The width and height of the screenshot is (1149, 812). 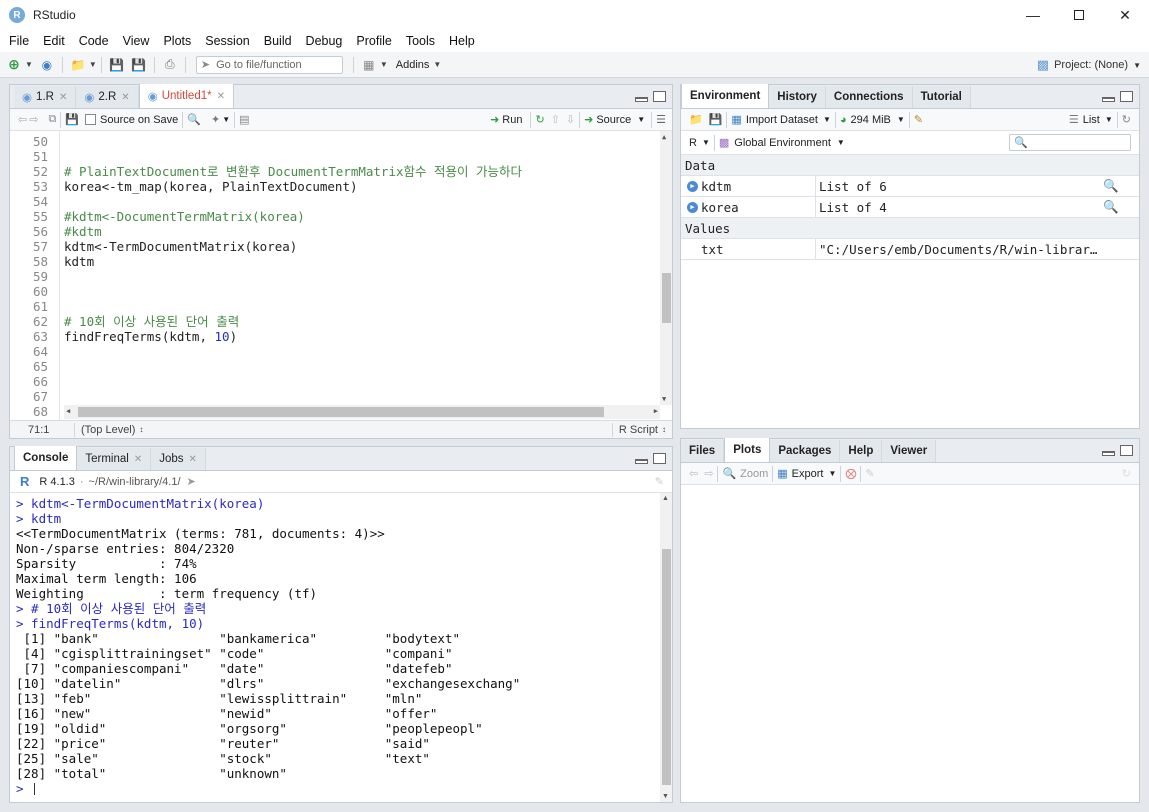 What do you see at coordinates (177, 41) in the screenshot?
I see `menu-plots: Plots` at bounding box center [177, 41].